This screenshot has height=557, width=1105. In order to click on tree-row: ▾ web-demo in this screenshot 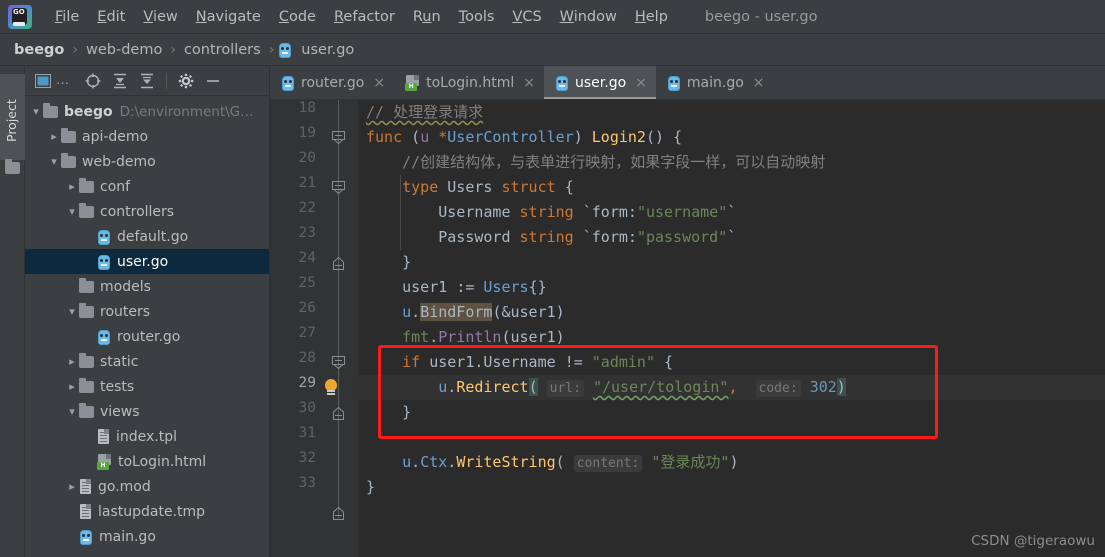, I will do `click(147, 161)`.